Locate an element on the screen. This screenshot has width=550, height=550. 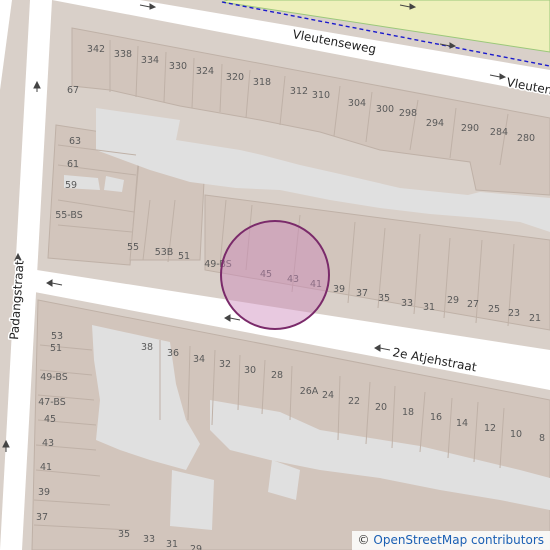
copyright-symbol: © is located at coordinates (363, 540).